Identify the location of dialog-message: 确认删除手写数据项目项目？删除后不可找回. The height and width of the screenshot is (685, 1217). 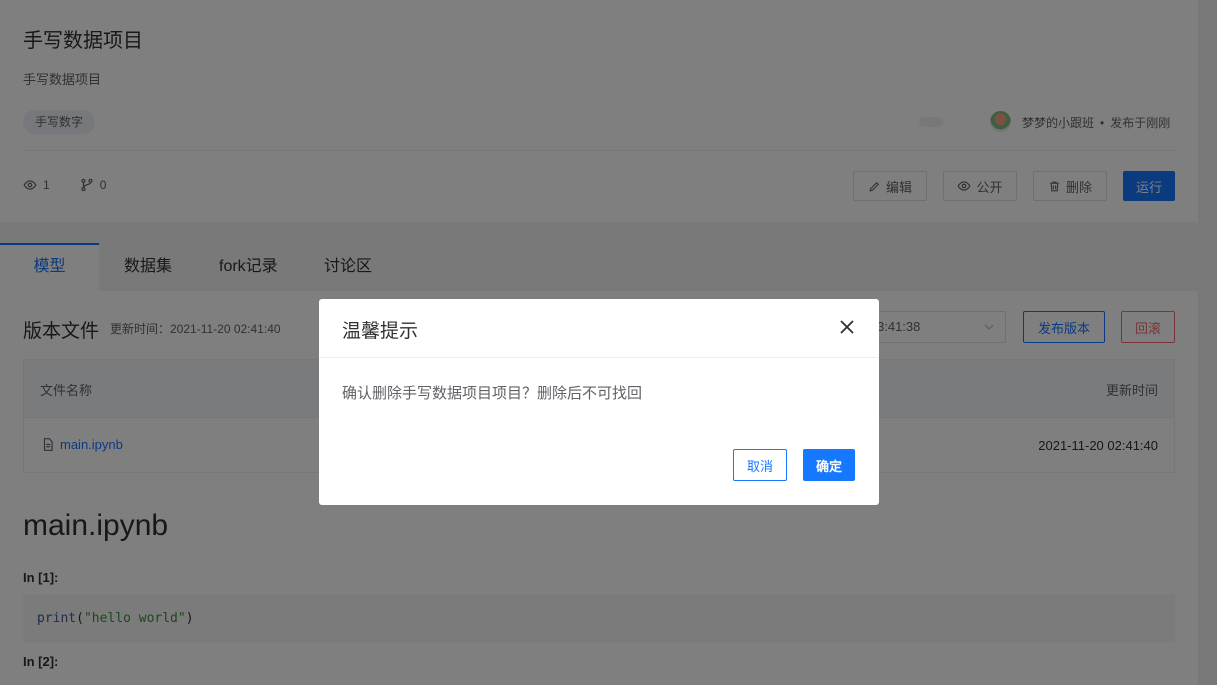
(492, 393).